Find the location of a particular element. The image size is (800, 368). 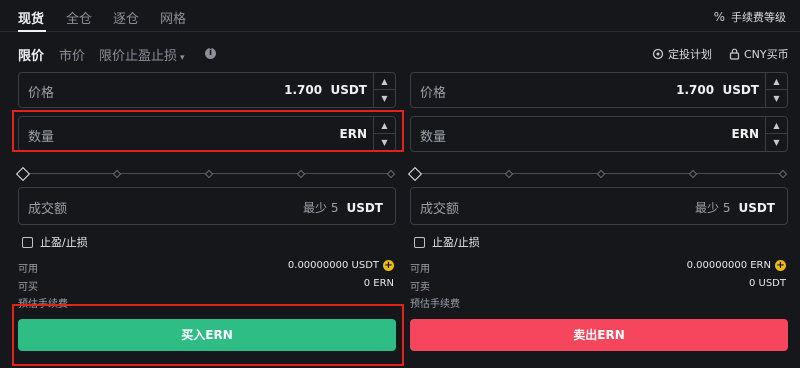

buy-price-stepper: ▲ ▼ is located at coordinates (384, 90).